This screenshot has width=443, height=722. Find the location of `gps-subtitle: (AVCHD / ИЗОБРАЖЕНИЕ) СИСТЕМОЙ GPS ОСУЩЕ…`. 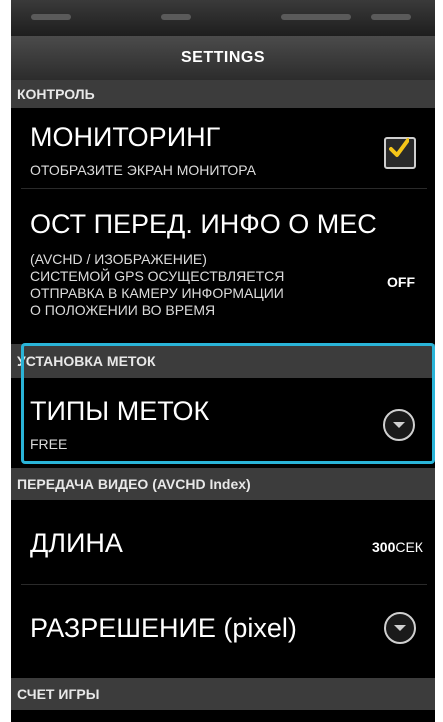

gps-subtitle: (AVCHD / ИЗОБРАЖЕНИЕ) СИСТЕМОЙ GPS ОСУЩЕ… is located at coordinates (157, 284).